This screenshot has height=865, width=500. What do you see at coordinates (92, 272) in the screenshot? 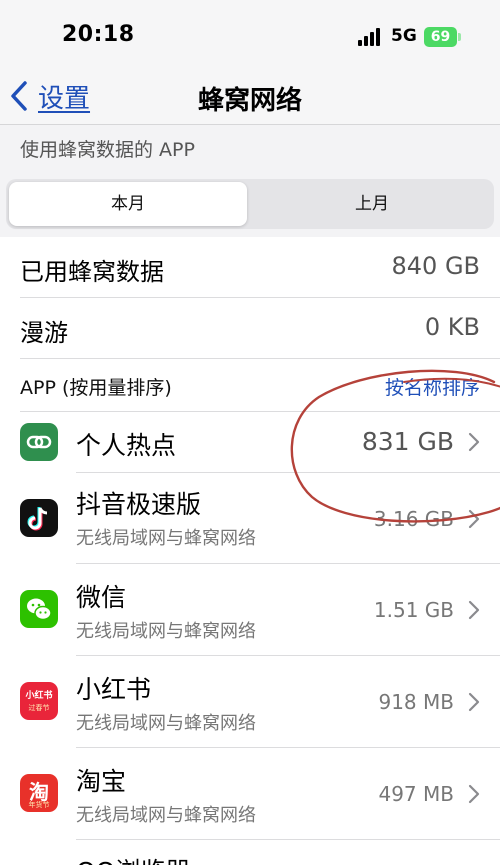
I see `summary-label: 已用蜂窝数据` at bounding box center [92, 272].